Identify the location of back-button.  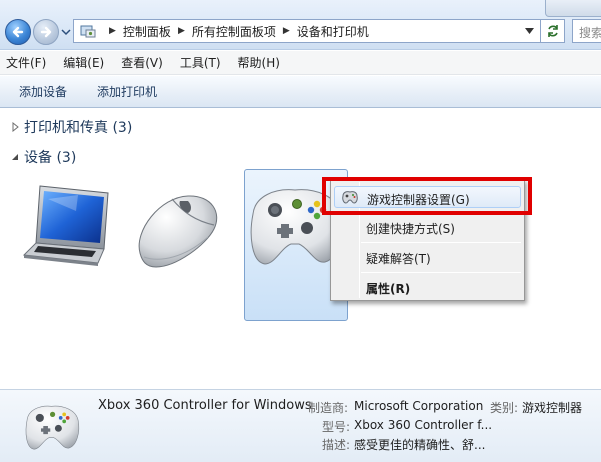
(18, 32).